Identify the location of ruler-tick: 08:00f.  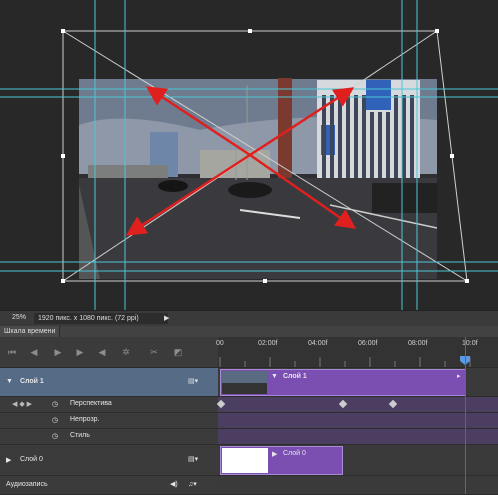
(418, 343).